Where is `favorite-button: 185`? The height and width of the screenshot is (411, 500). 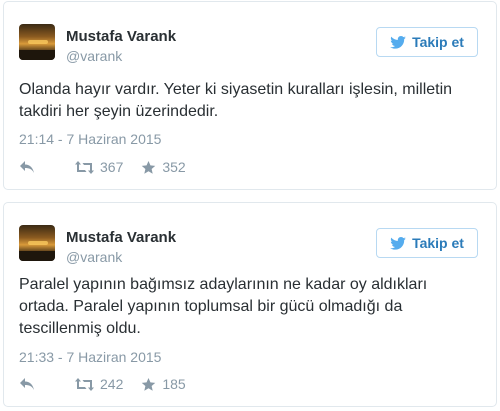 favorite-button: 185 is located at coordinates (163, 384).